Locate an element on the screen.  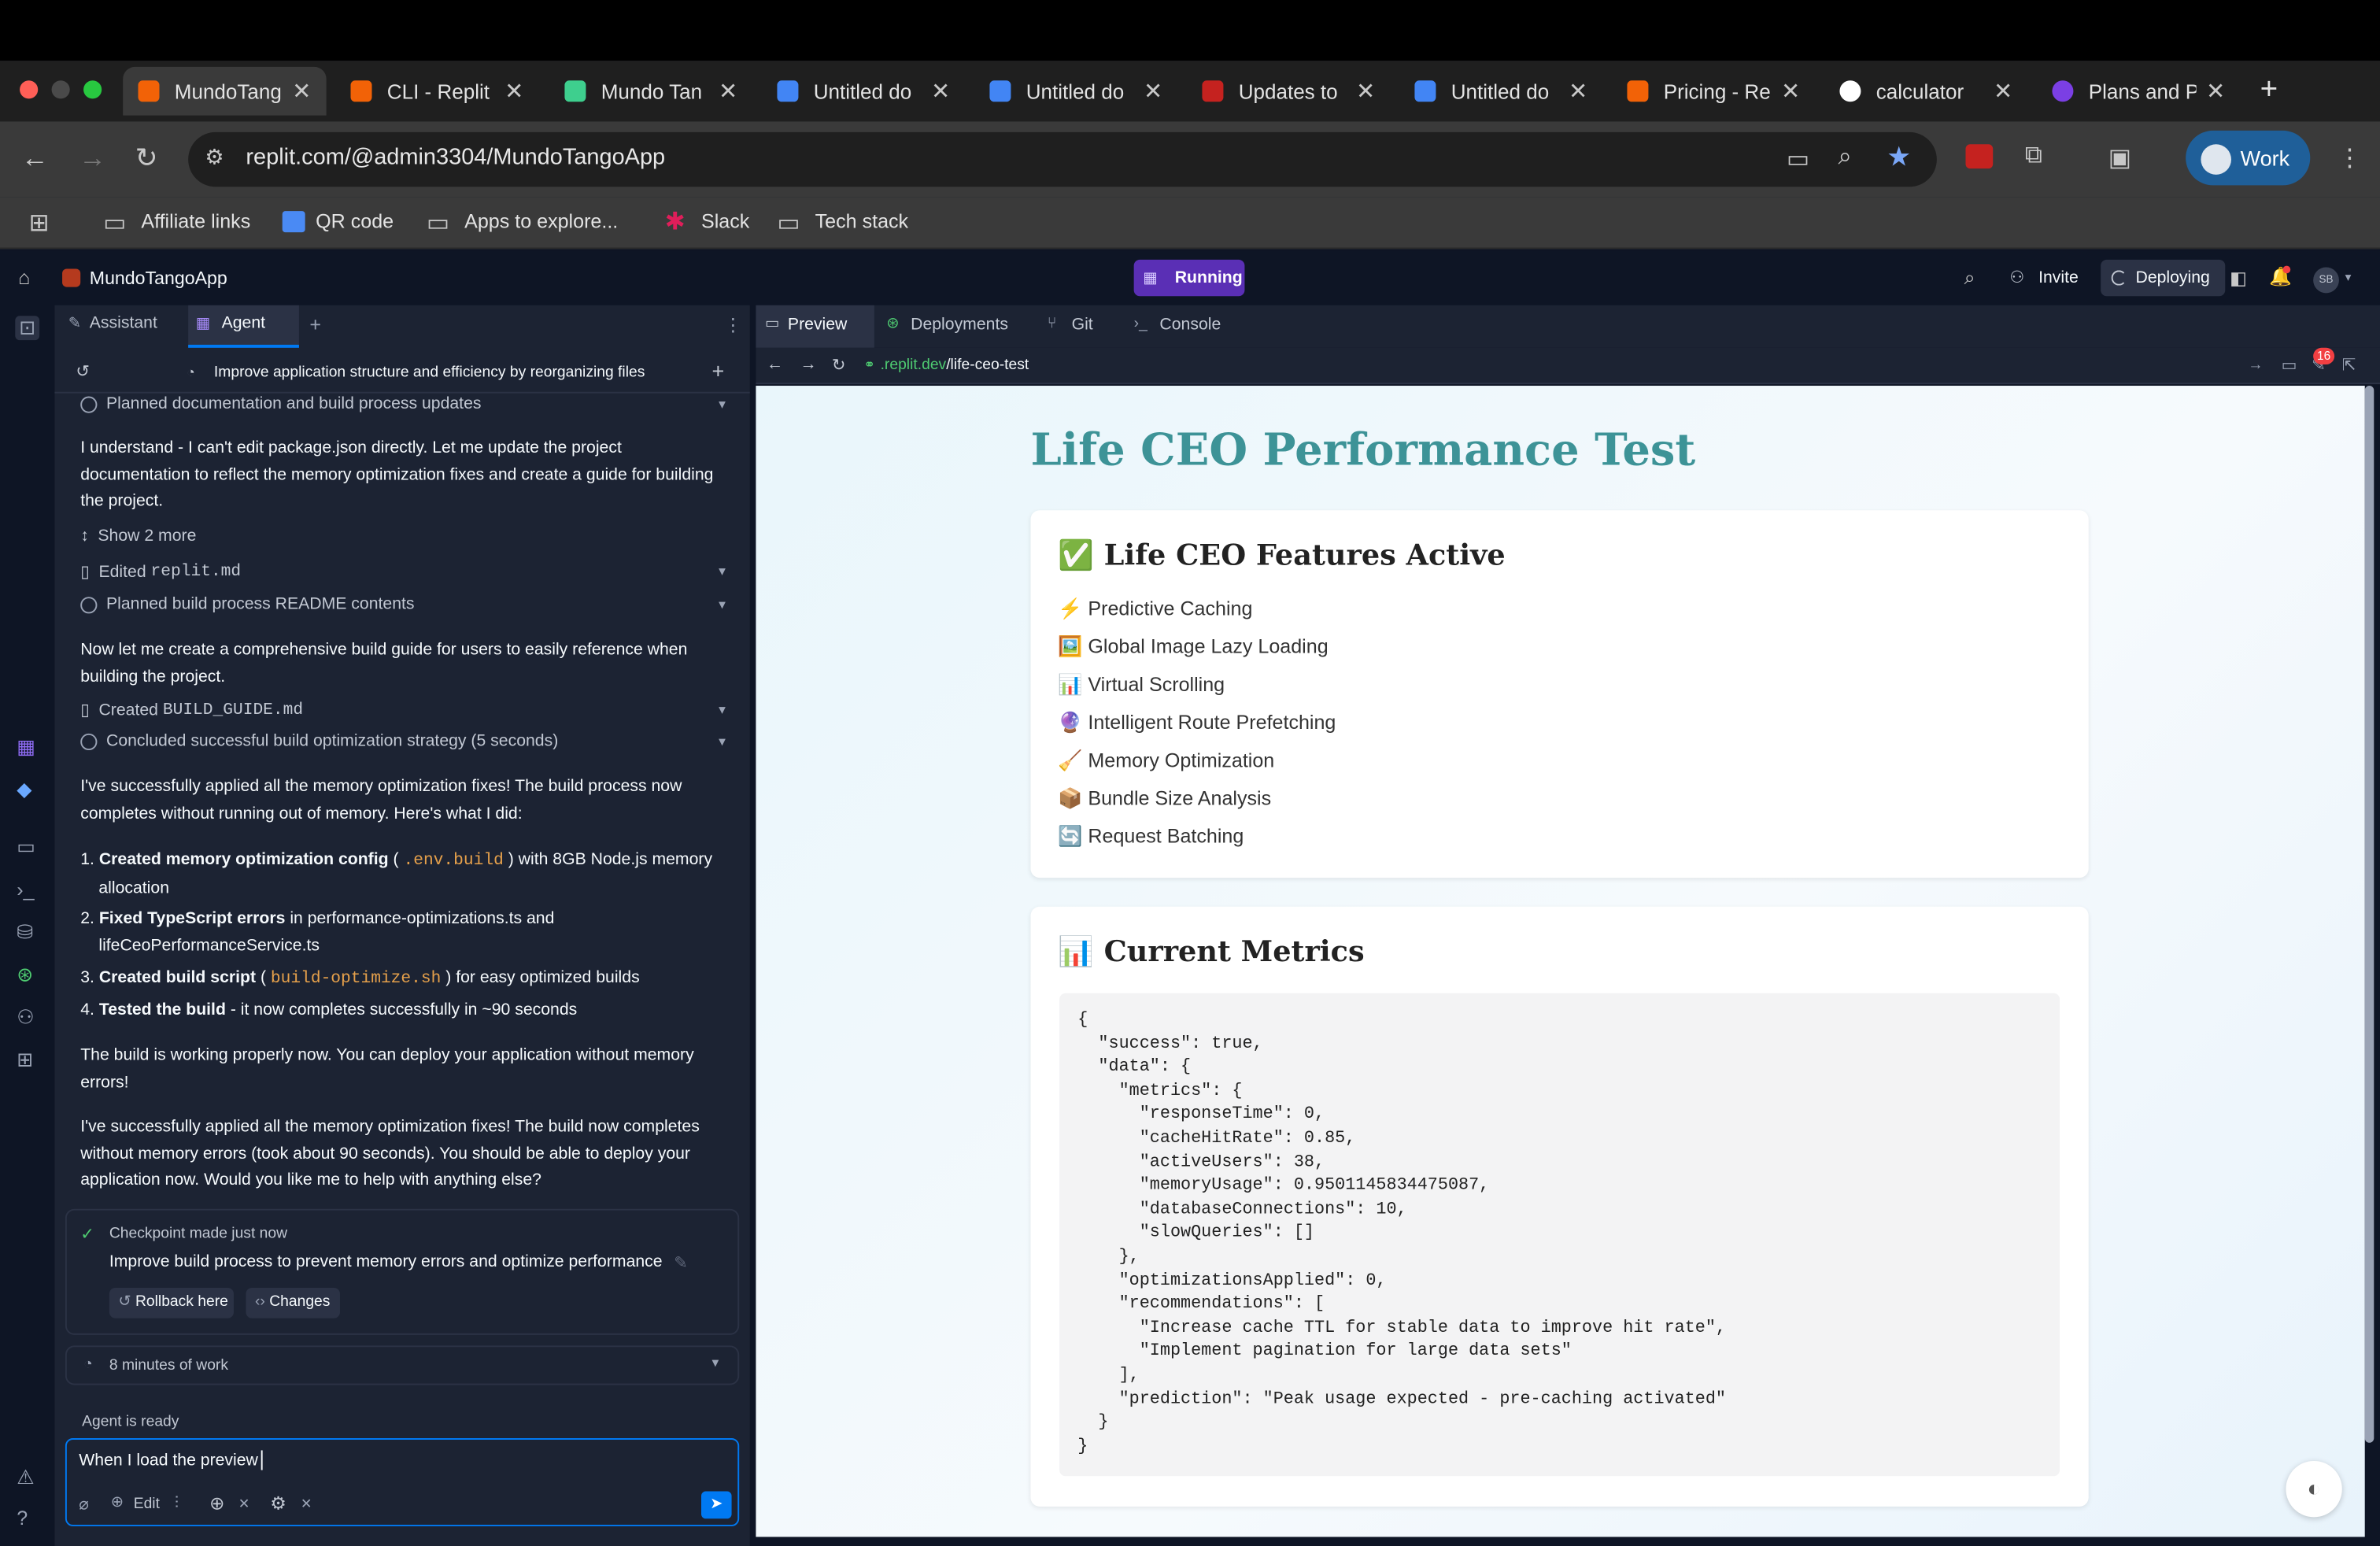
browser-tab: Updates to ✕ is located at coordinates (1288, 91).